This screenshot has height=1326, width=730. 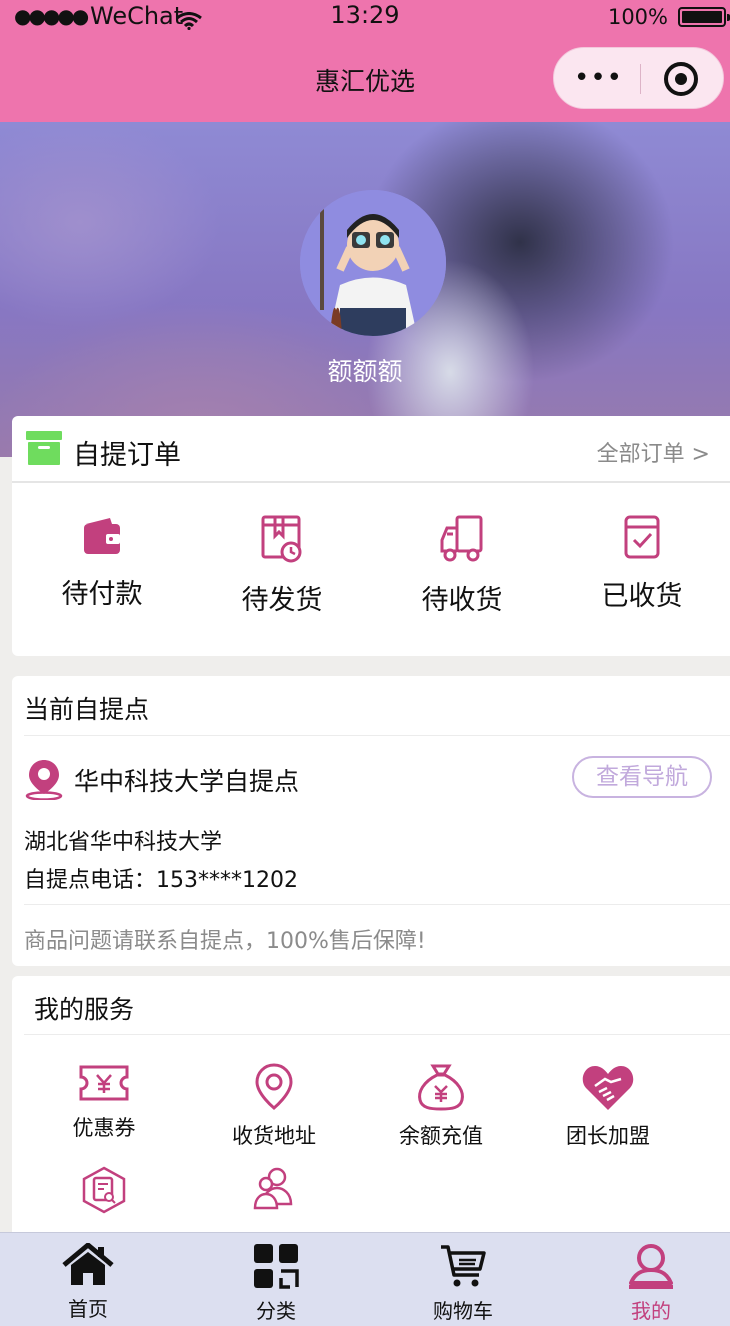 What do you see at coordinates (104, 1190) in the screenshot?
I see `report-search-icon` at bounding box center [104, 1190].